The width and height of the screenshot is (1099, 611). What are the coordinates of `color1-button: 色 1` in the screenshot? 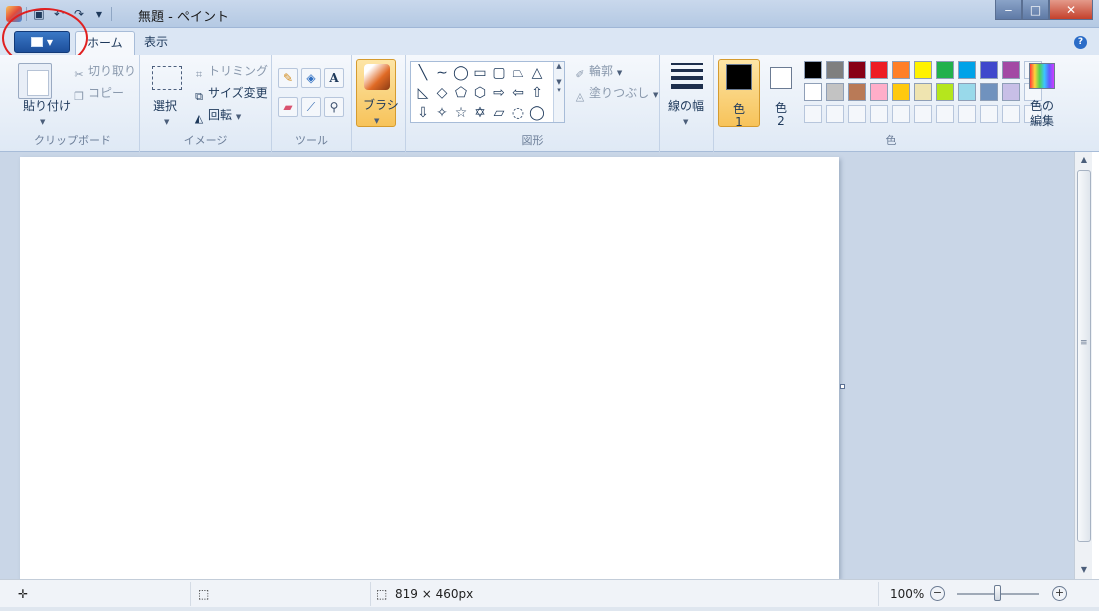 It's located at (739, 94).